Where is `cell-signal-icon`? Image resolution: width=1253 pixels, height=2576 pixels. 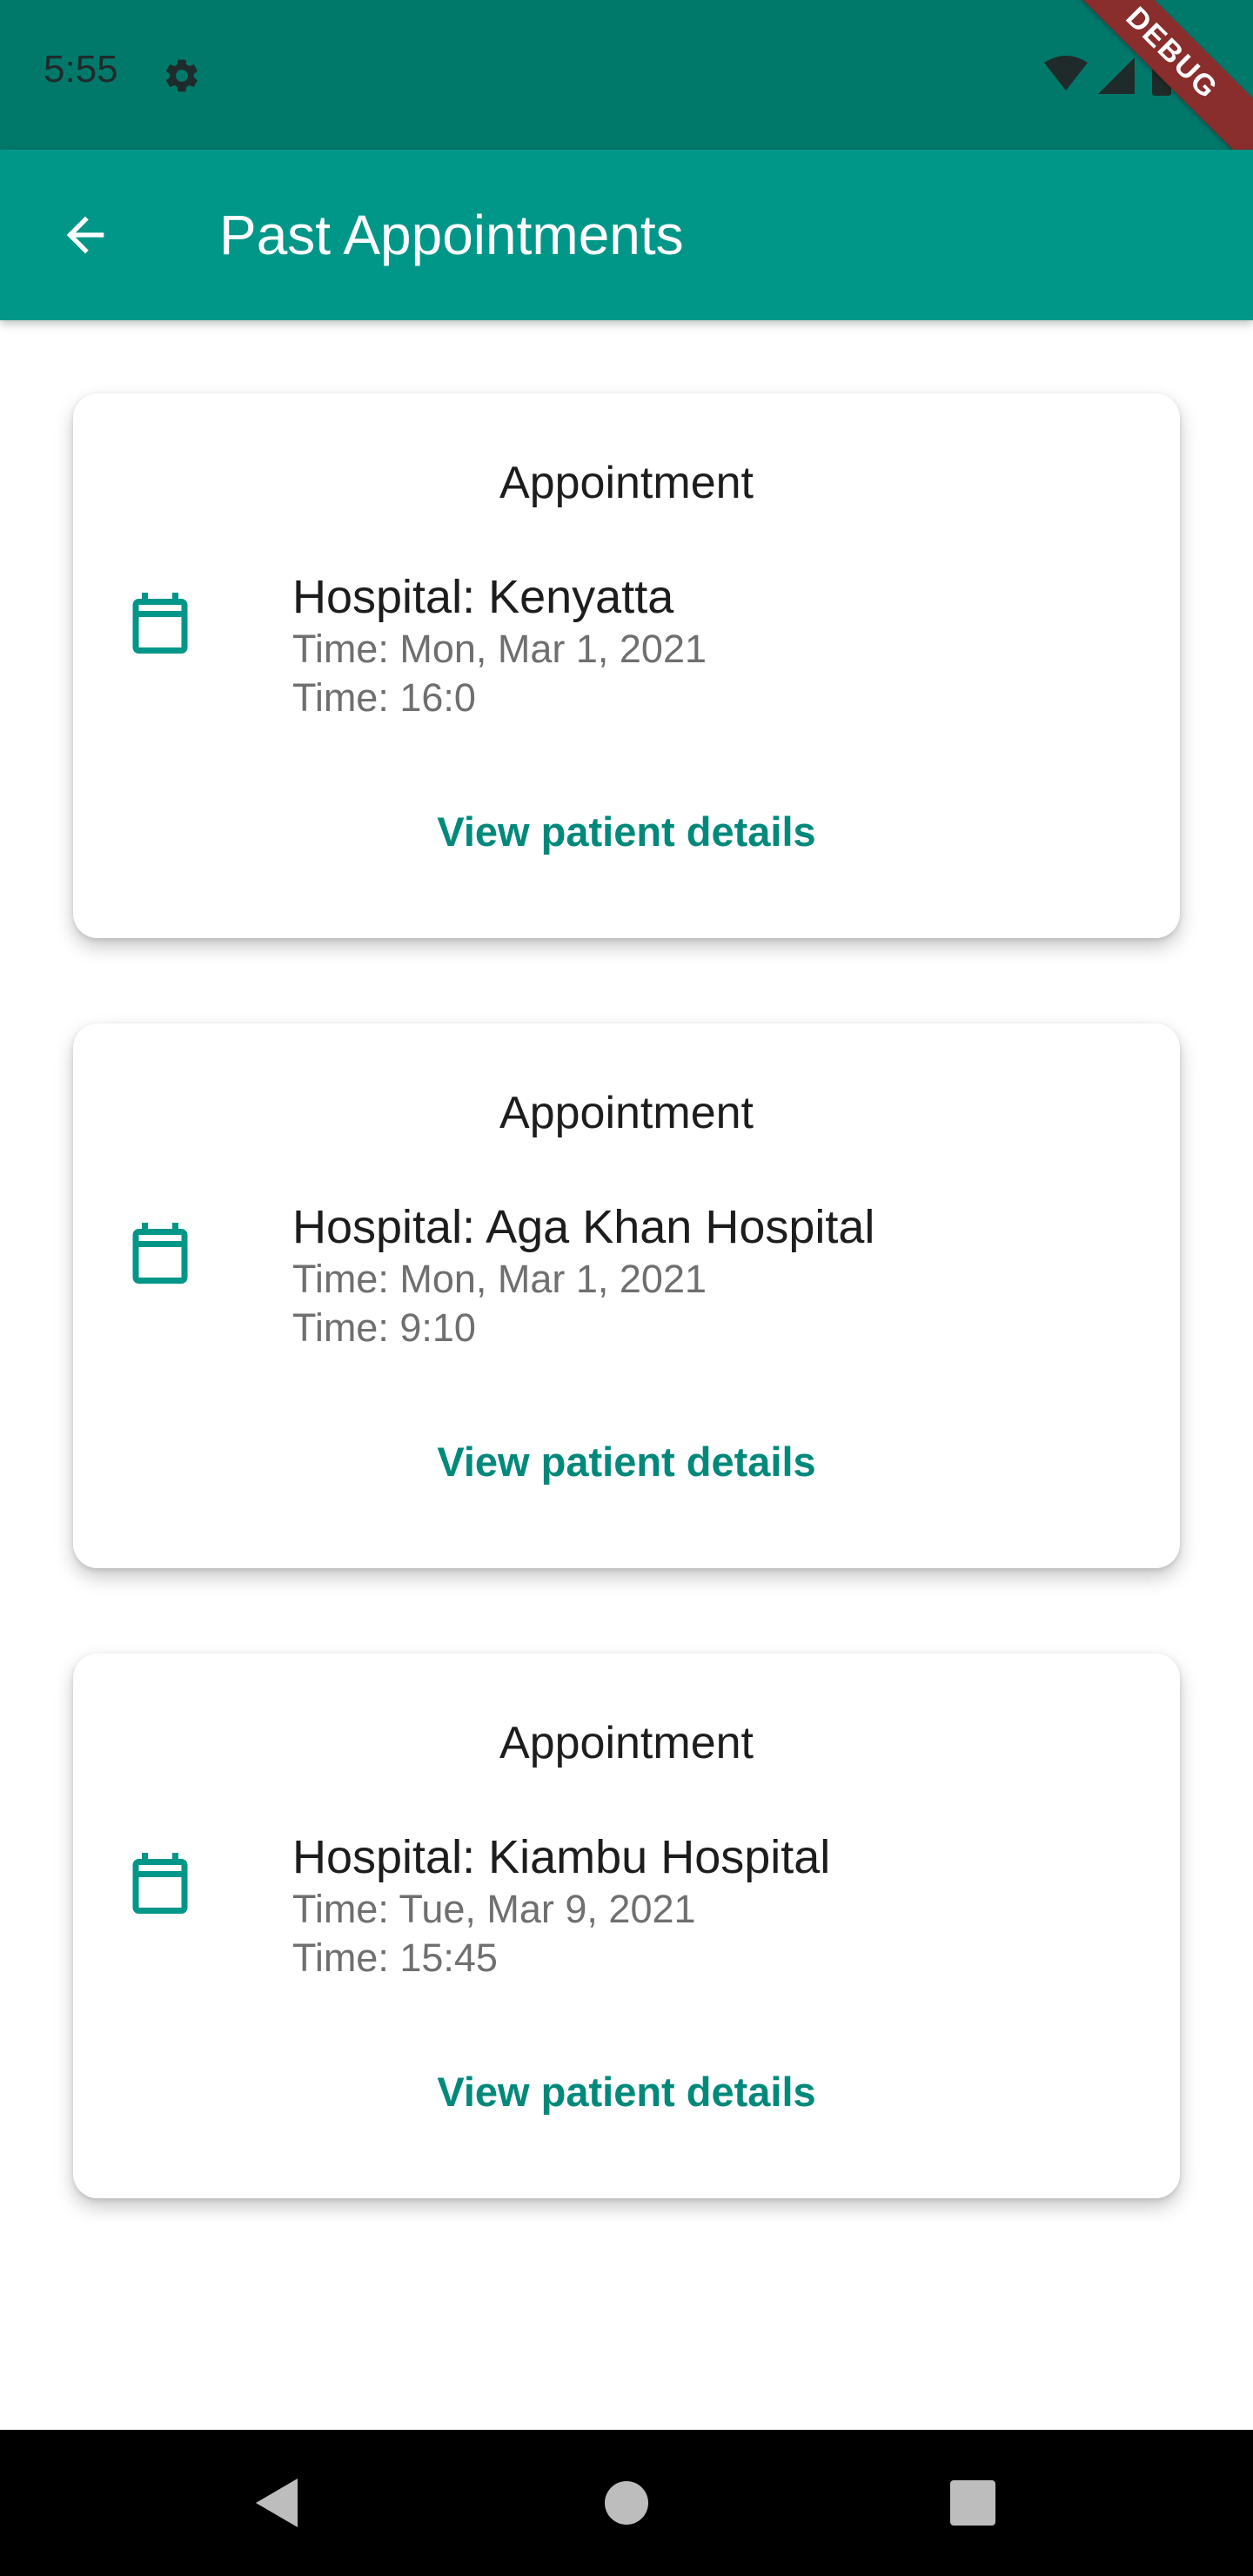 cell-signal-icon is located at coordinates (1116, 75).